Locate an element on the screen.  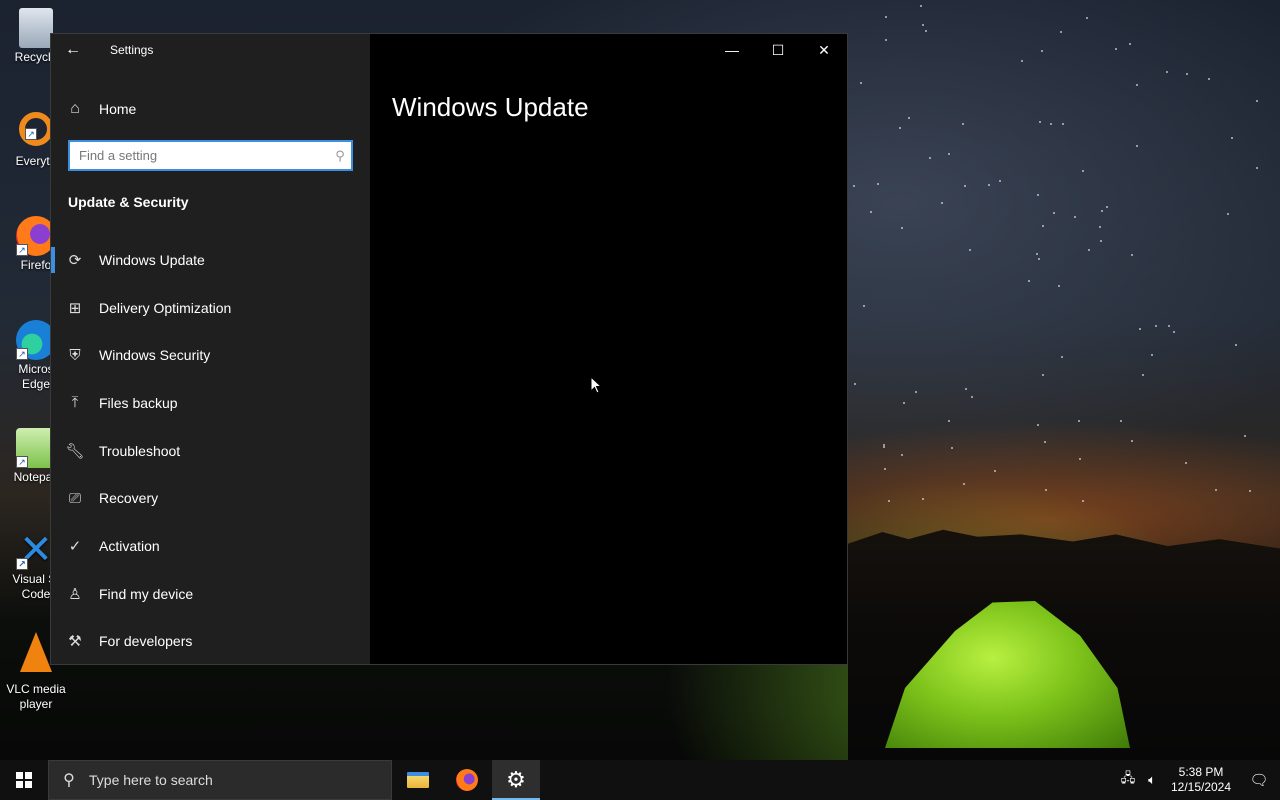
notification-center-icon: 🗨︎ is located at coordinates (1259, 780).